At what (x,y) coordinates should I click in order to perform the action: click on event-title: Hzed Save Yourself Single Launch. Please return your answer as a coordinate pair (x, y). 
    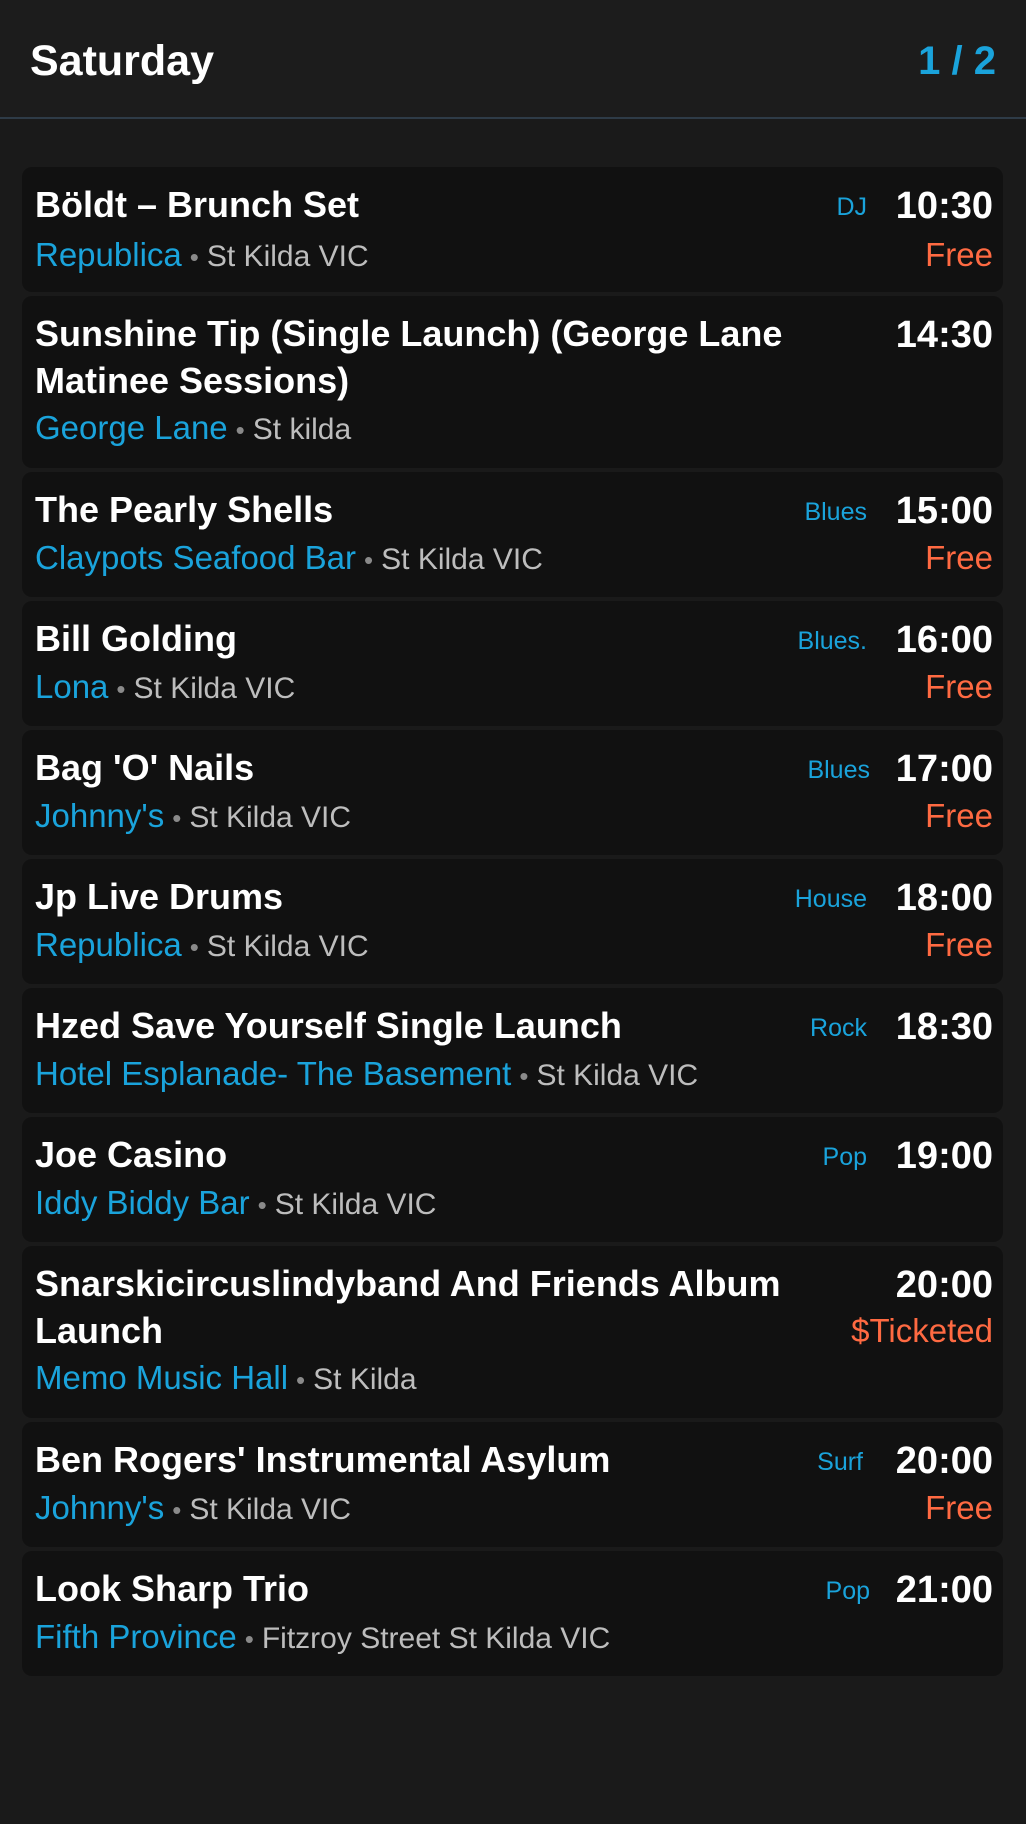
    Looking at the image, I should click on (328, 1025).